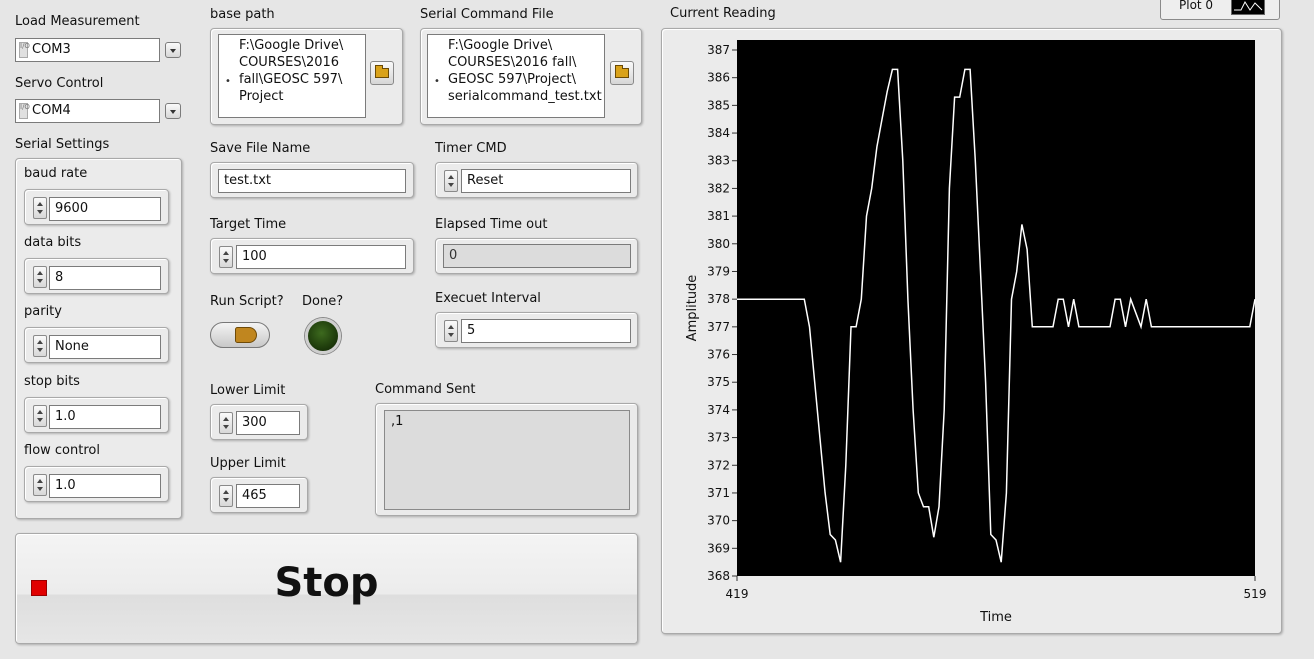  I want to click on run-script-label: Run Script?, so click(247, 301).